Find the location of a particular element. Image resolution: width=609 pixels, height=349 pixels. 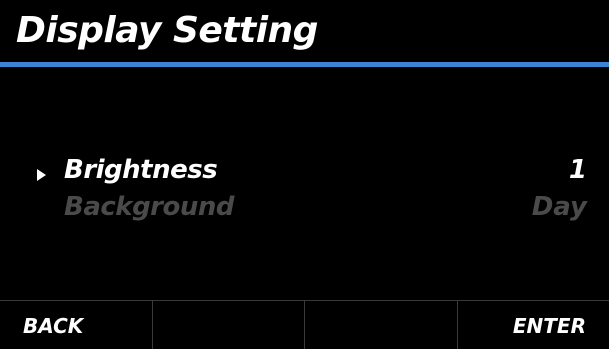

softkey-bar: BACK ENTER is located at coordinates (304, 324).